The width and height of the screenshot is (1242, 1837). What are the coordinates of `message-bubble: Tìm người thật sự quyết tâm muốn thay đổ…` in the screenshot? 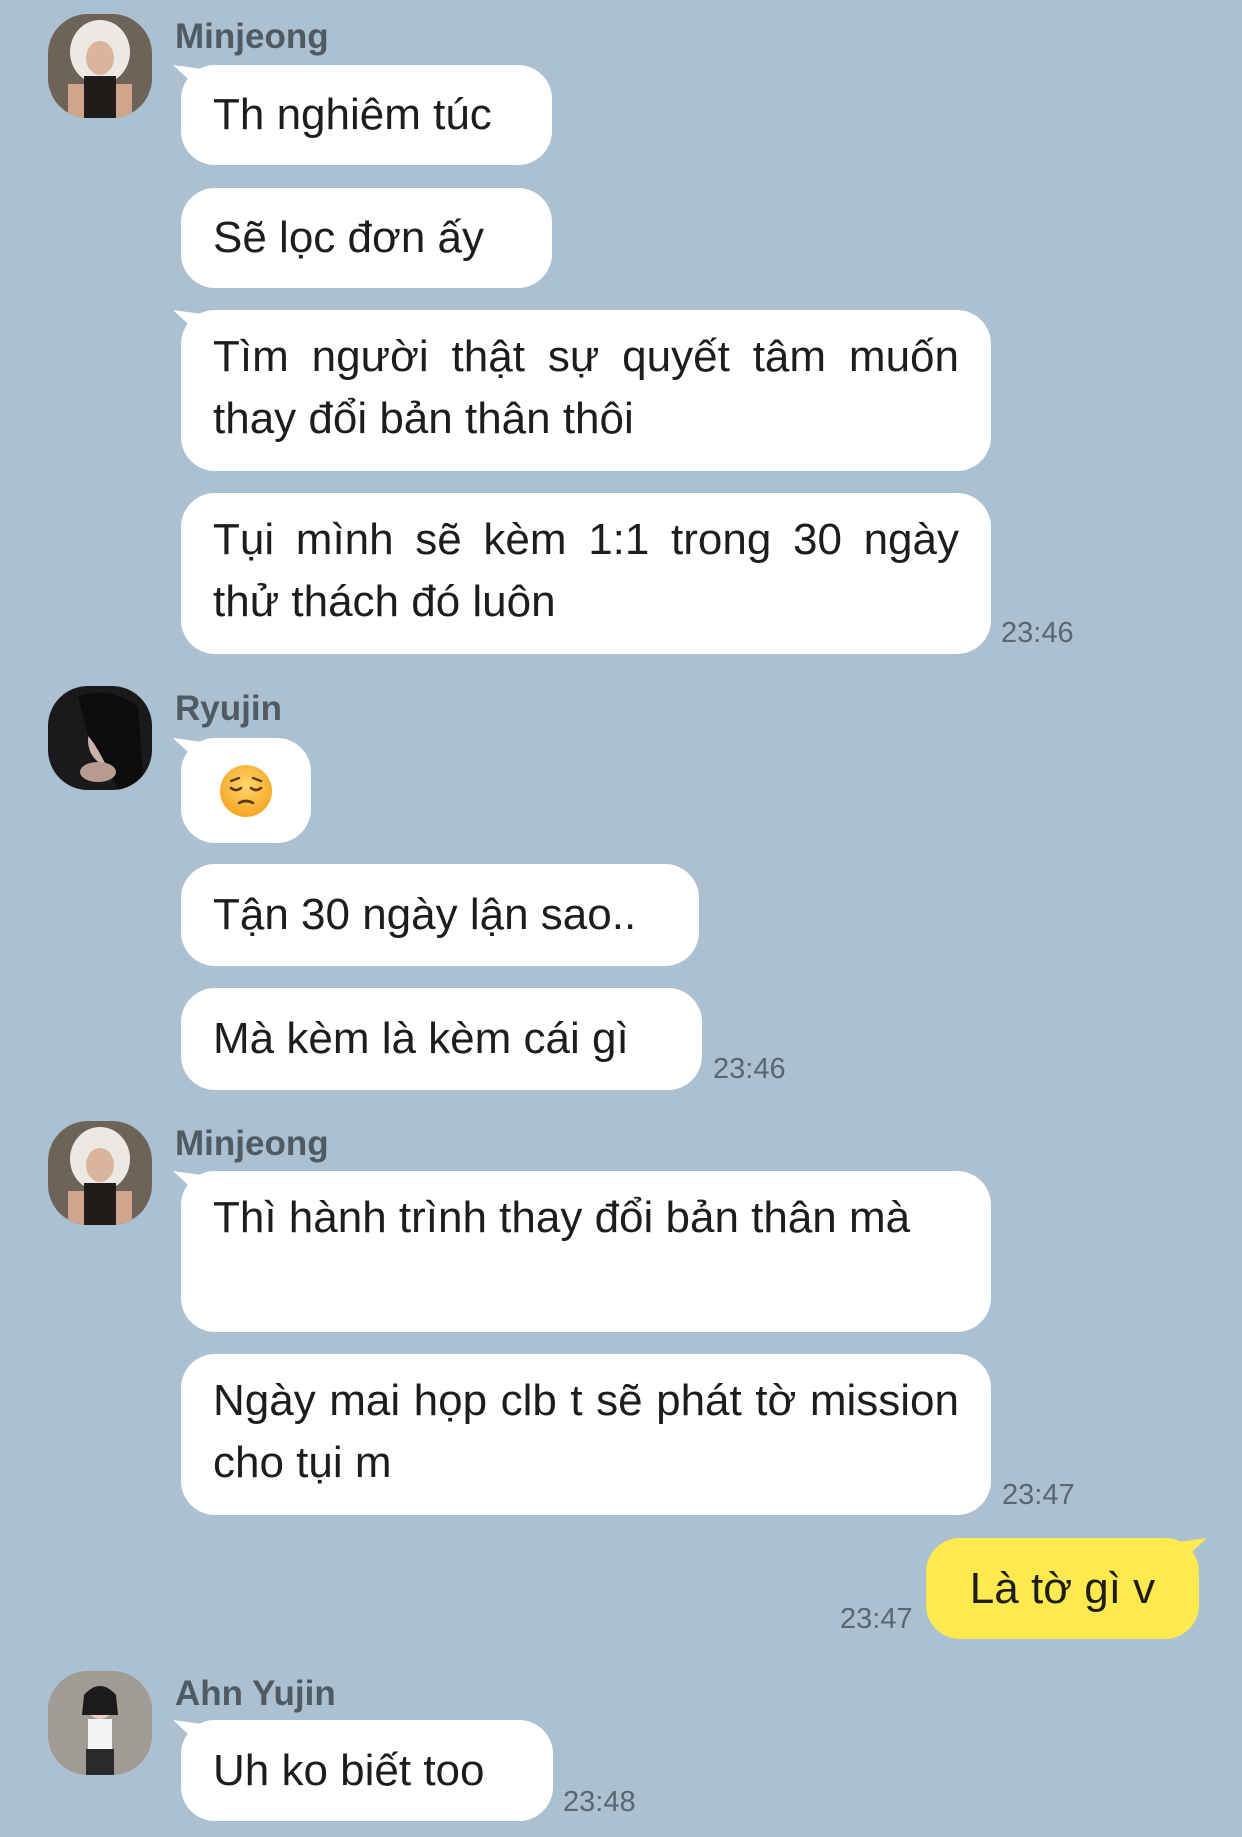 It's located at (586, 390).